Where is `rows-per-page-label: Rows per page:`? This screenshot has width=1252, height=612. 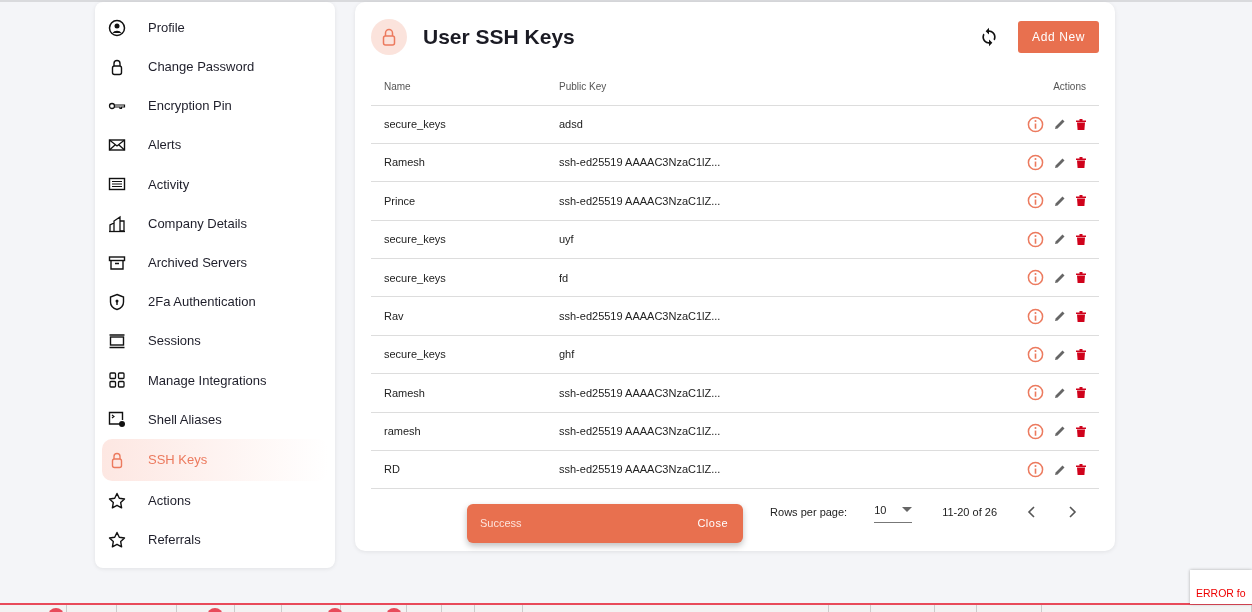
rows-per-page-label: Rows per page: is located at coordinates (809, 513).